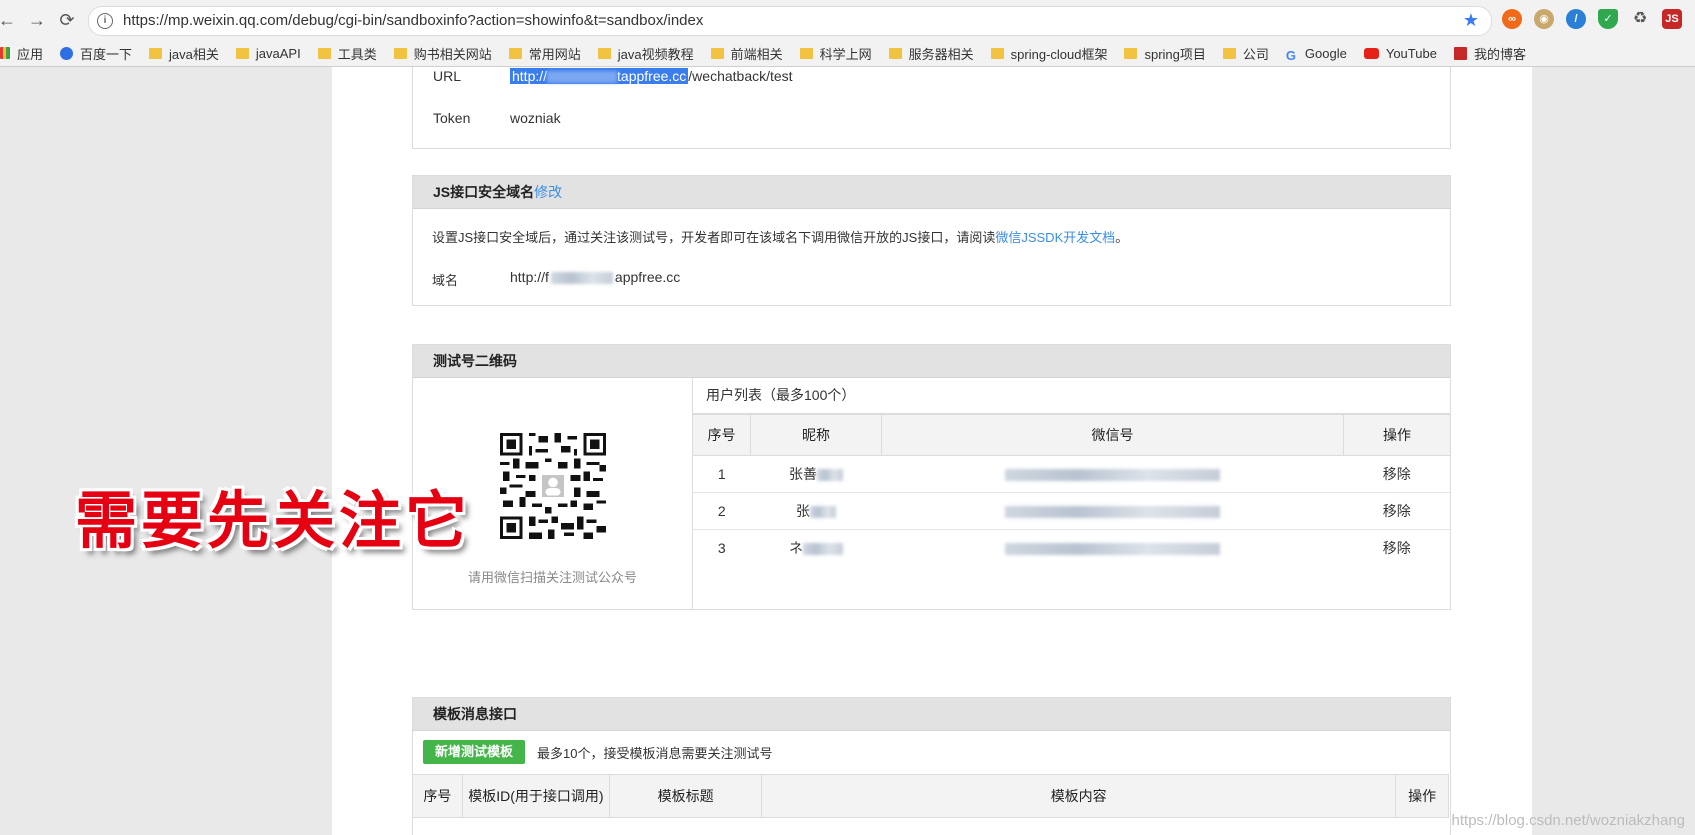 The width and height of the screenshot is (1695, 835). What do you see at coordinates (722, 474) in the screenshot?
I see `row-index: 1` at bounding box center [722, 474].